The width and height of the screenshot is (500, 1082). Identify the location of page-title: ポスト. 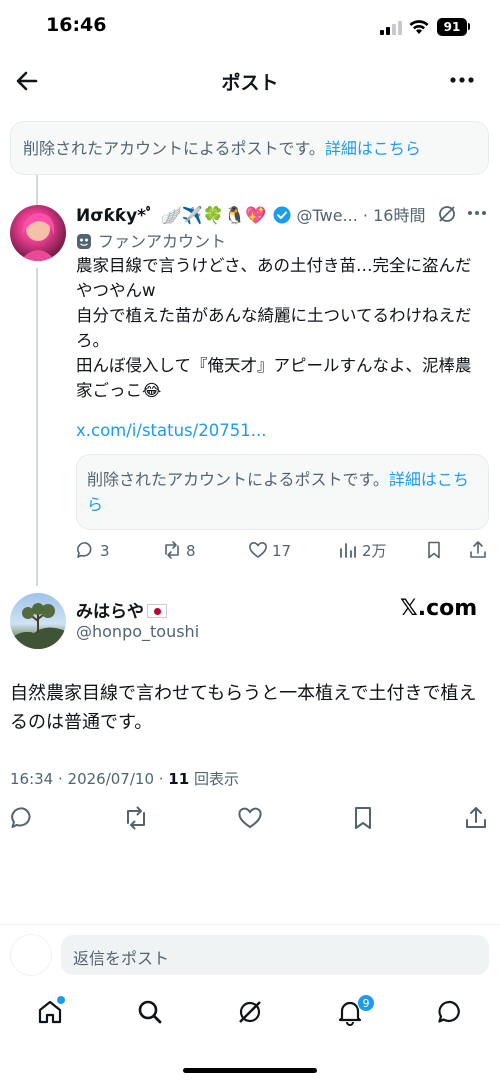
(250, 83).